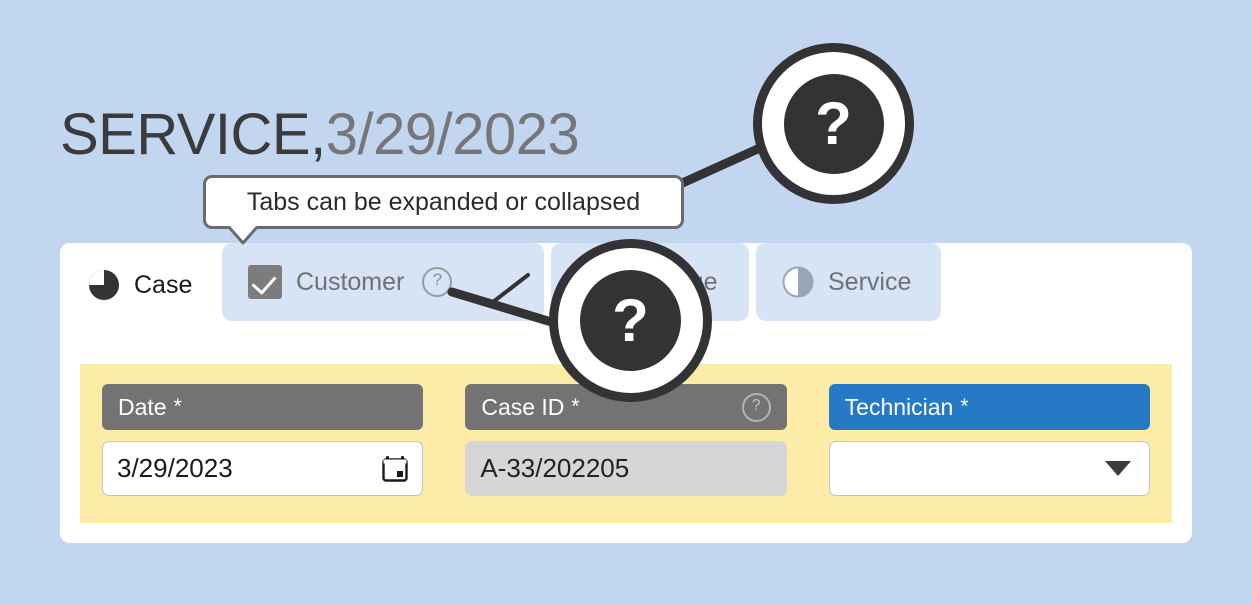 The width and height of the screenshot is (1252, 605). I want to click on tab-service: Service, so click(848, 282).